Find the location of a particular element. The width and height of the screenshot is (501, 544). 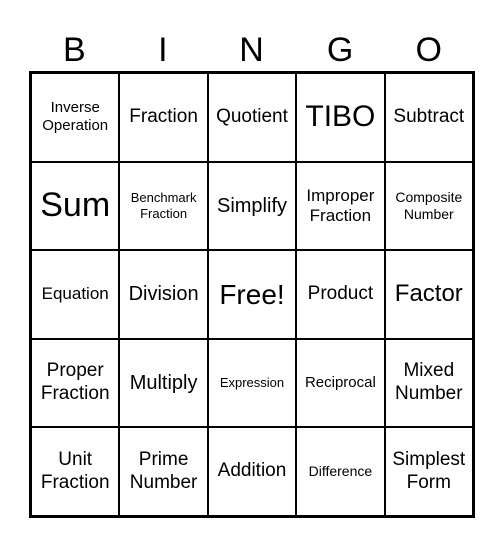

bingo-cell: Equation is located at coordinates (75, 294).